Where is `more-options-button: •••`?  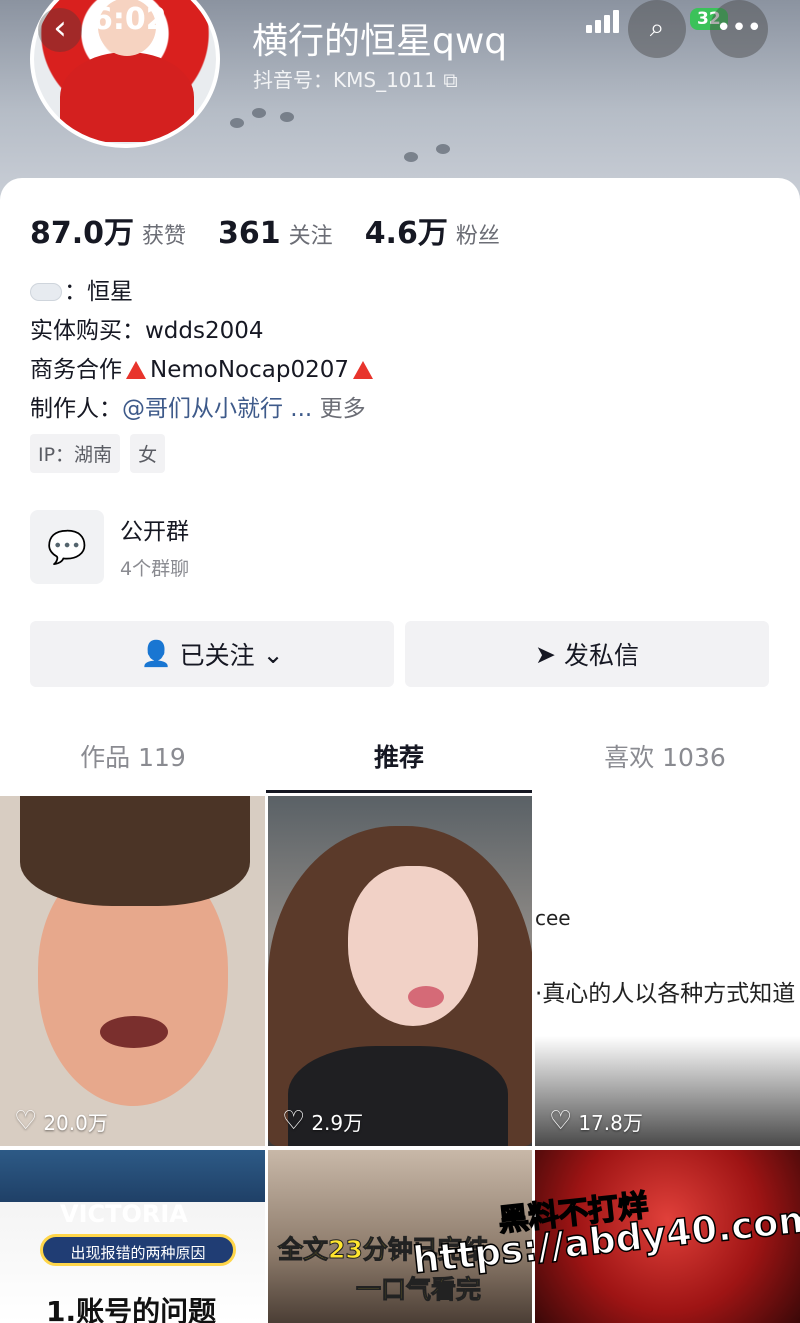
more-options-button: ••• is located at coordinates (739, 29).